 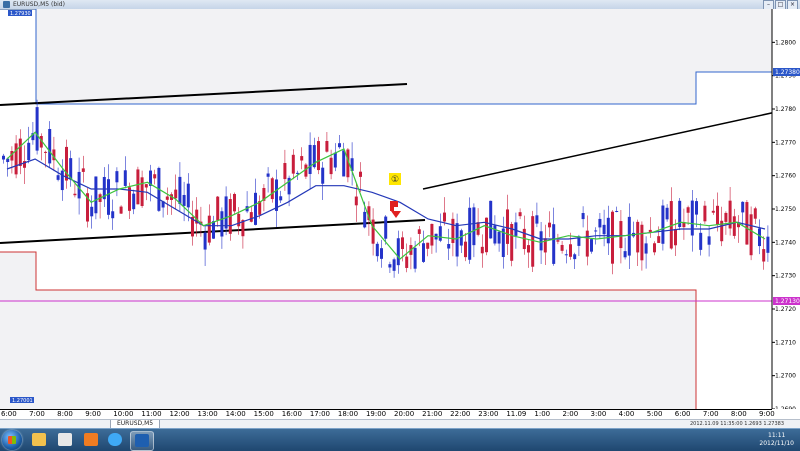 I want to click on time-tick-label: 17:00, so click(x=319, y=414).